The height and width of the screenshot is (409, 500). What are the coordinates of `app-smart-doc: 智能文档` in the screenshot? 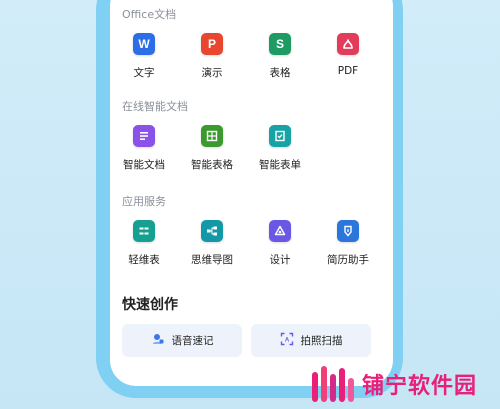 It's located at (144, 148).